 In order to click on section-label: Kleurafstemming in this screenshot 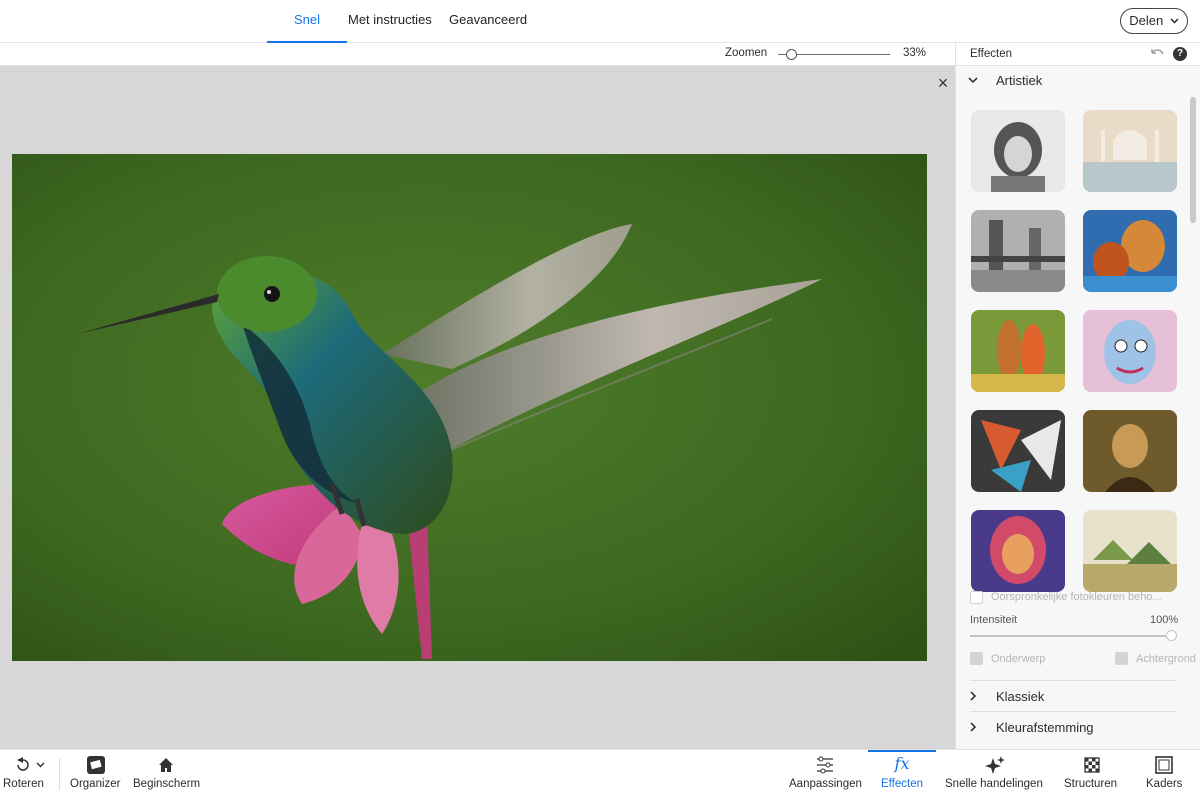, I will do `click(1045, 727)`.